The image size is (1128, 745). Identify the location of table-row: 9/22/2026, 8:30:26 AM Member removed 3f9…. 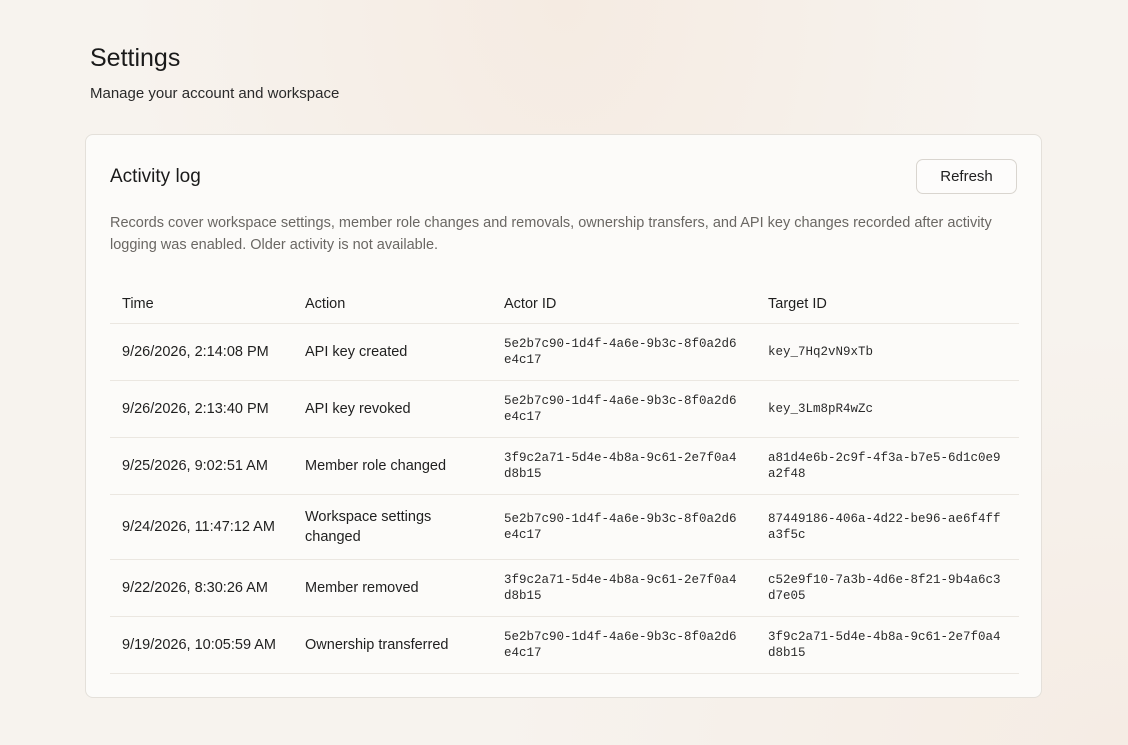
(564, 588).